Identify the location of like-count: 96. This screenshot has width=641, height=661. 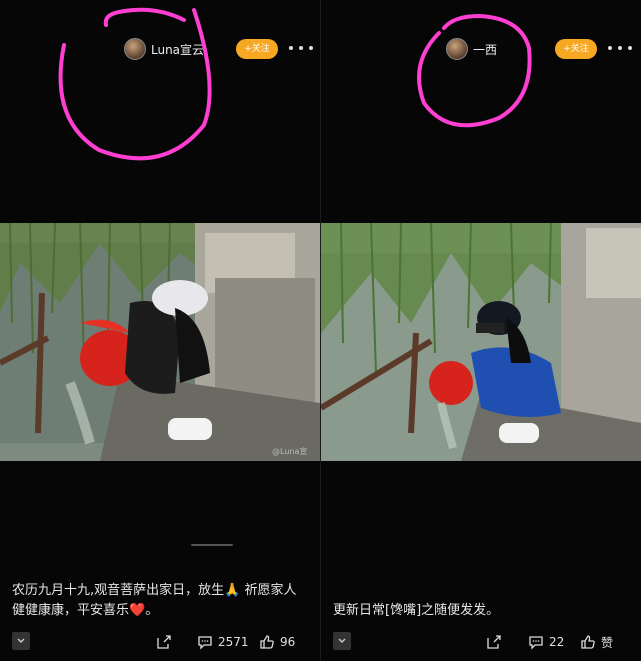
(288, 642).